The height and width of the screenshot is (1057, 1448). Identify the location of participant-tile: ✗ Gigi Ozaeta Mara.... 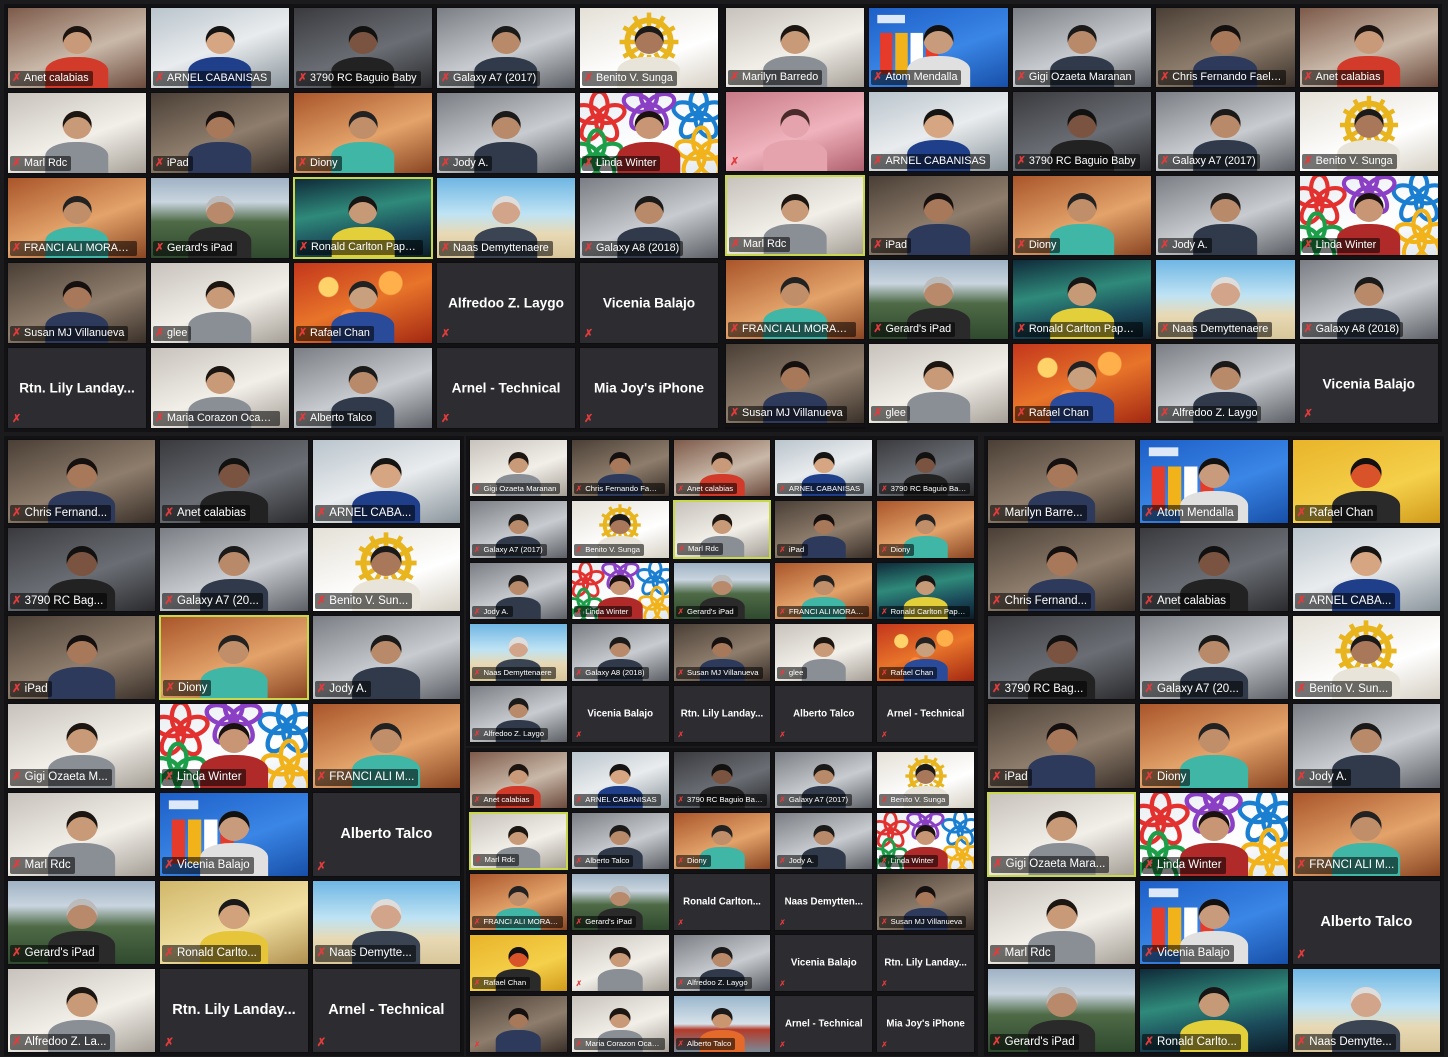
(1062, 834).